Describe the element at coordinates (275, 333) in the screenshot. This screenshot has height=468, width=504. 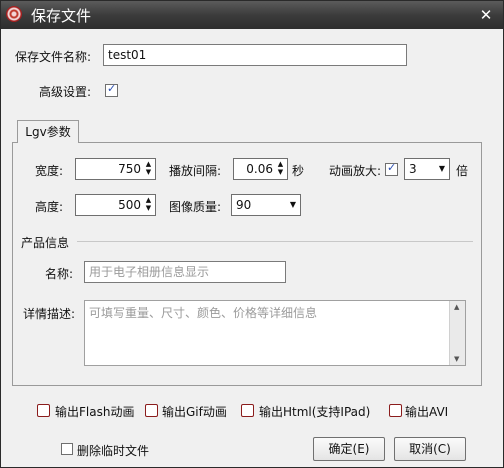
I see `detail-textarea: 可填写重量、尺寸、颜色、价格等详细信息 ▲ ▼` at that location.